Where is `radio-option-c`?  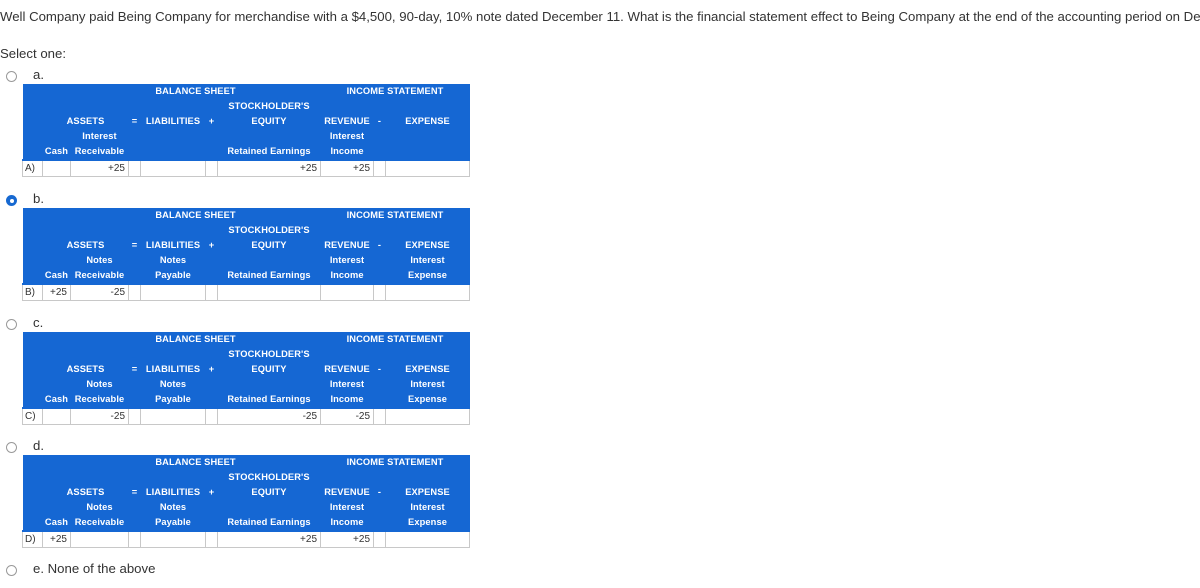
radio-option-c is located at coordinates (11, 324).